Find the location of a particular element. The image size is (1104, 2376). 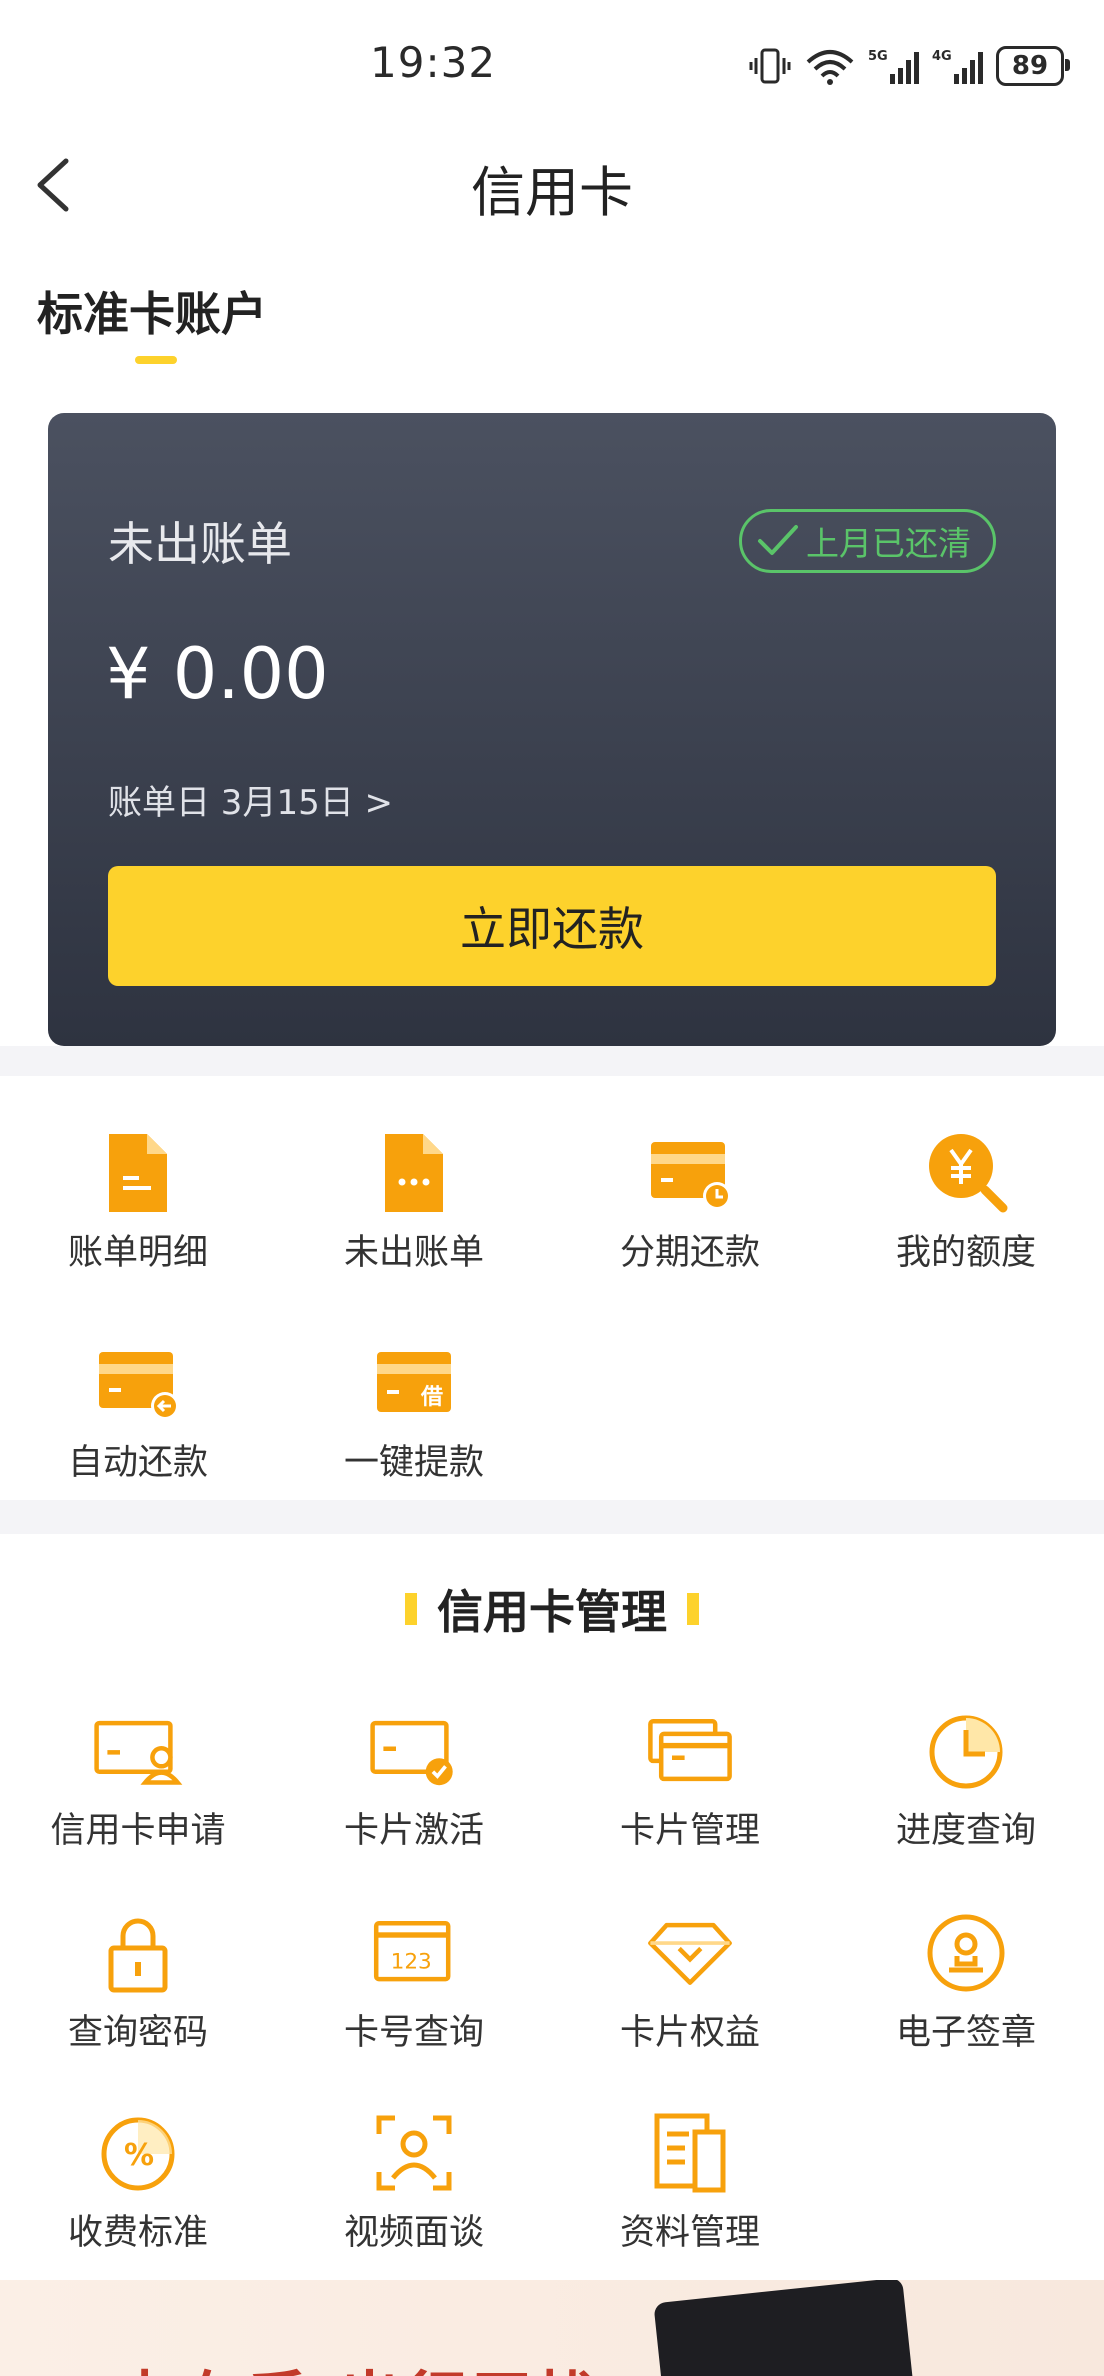

wifi-icon is located at coordinates (830, 67).